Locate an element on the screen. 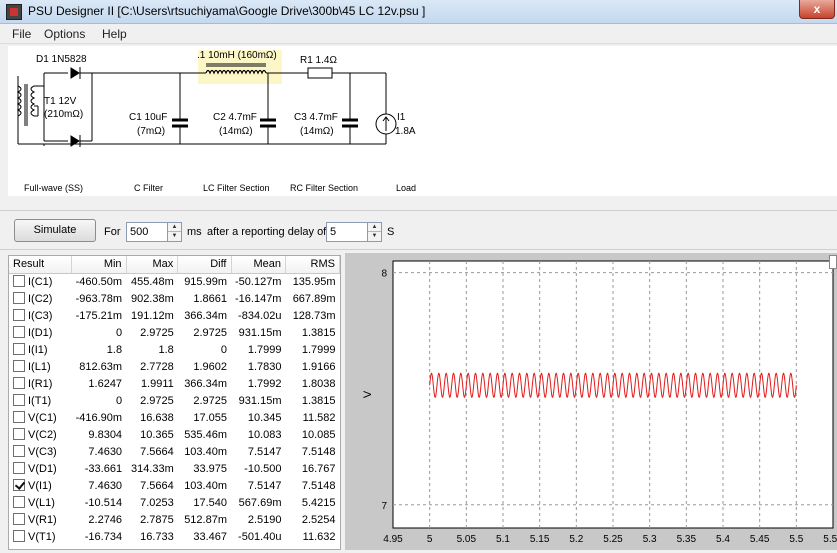  table-row: V(D1) -33.661 314.33m 33.975 -10.500 16.767 is located at coordinates (174, 468).